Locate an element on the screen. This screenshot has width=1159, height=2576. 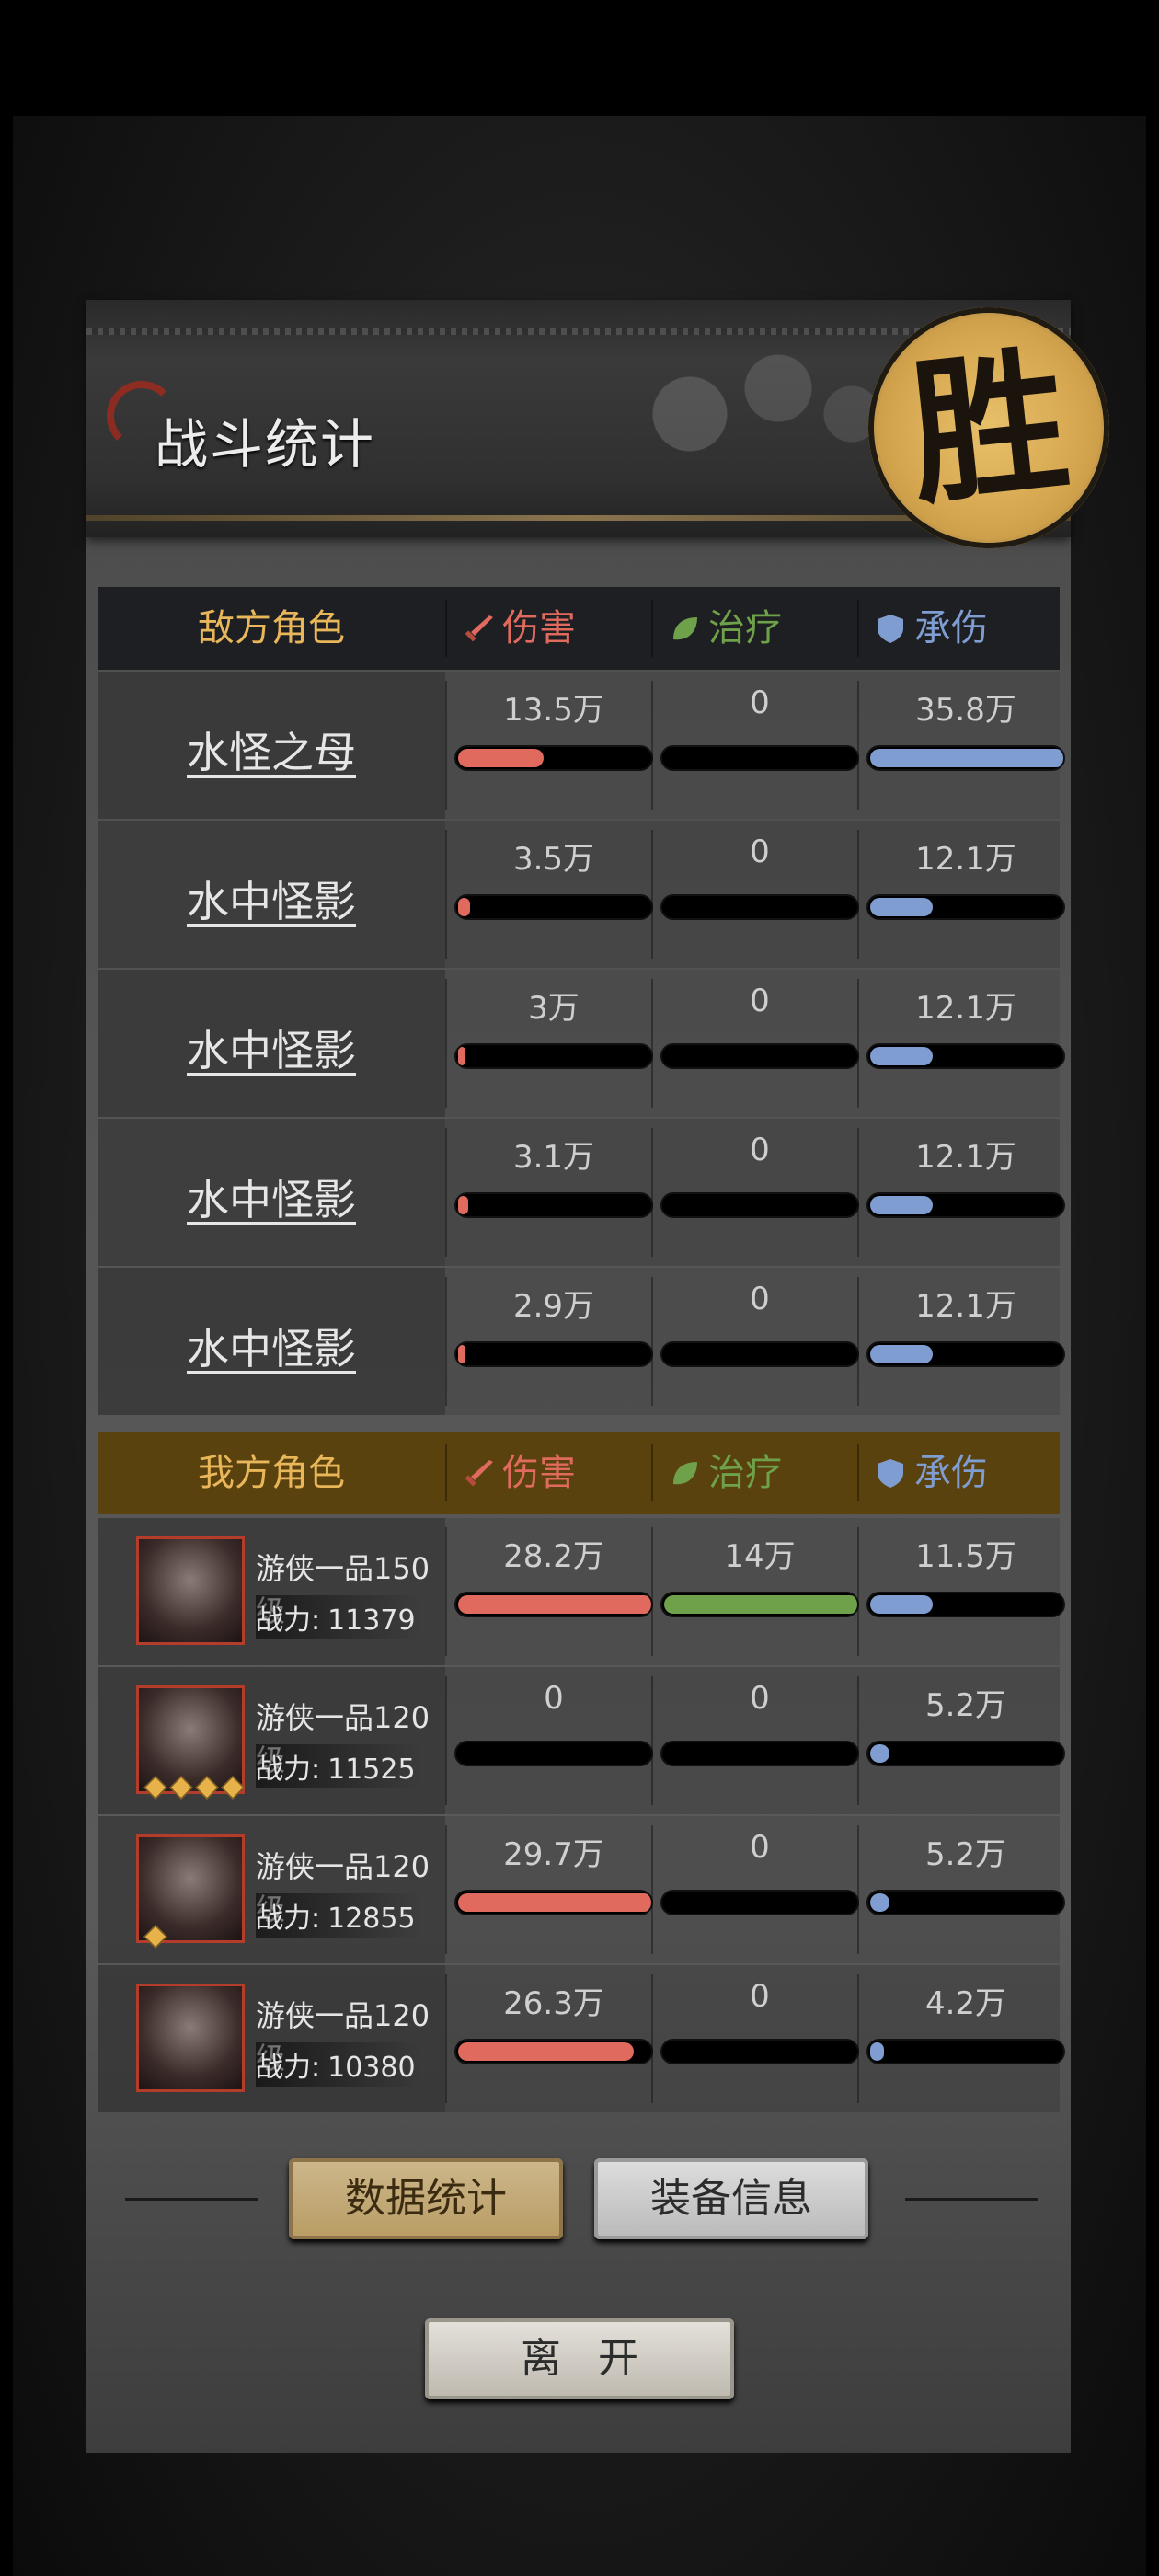
power-value: 12855 is located at coordinates (371, 1919).